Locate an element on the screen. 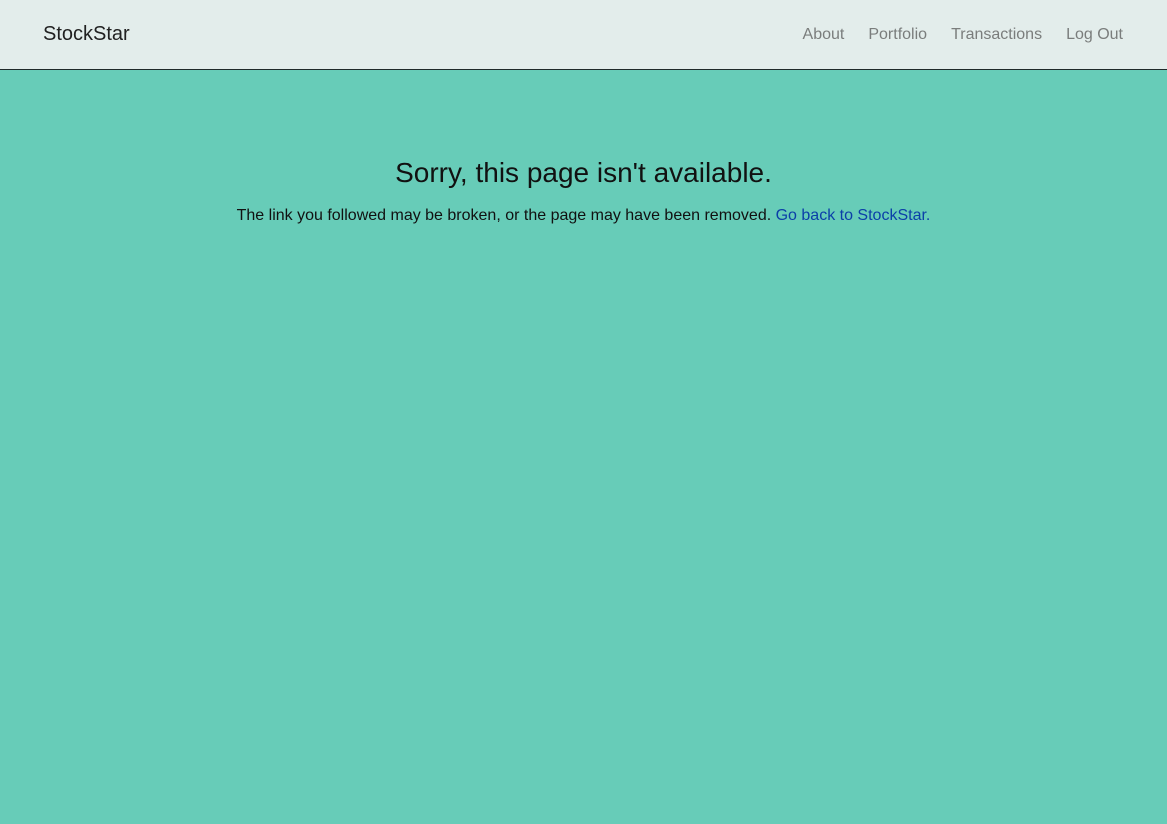 The height and width of the screenshot is (824, 1167). nav-link-about: About is located at coordinates (824, 35).